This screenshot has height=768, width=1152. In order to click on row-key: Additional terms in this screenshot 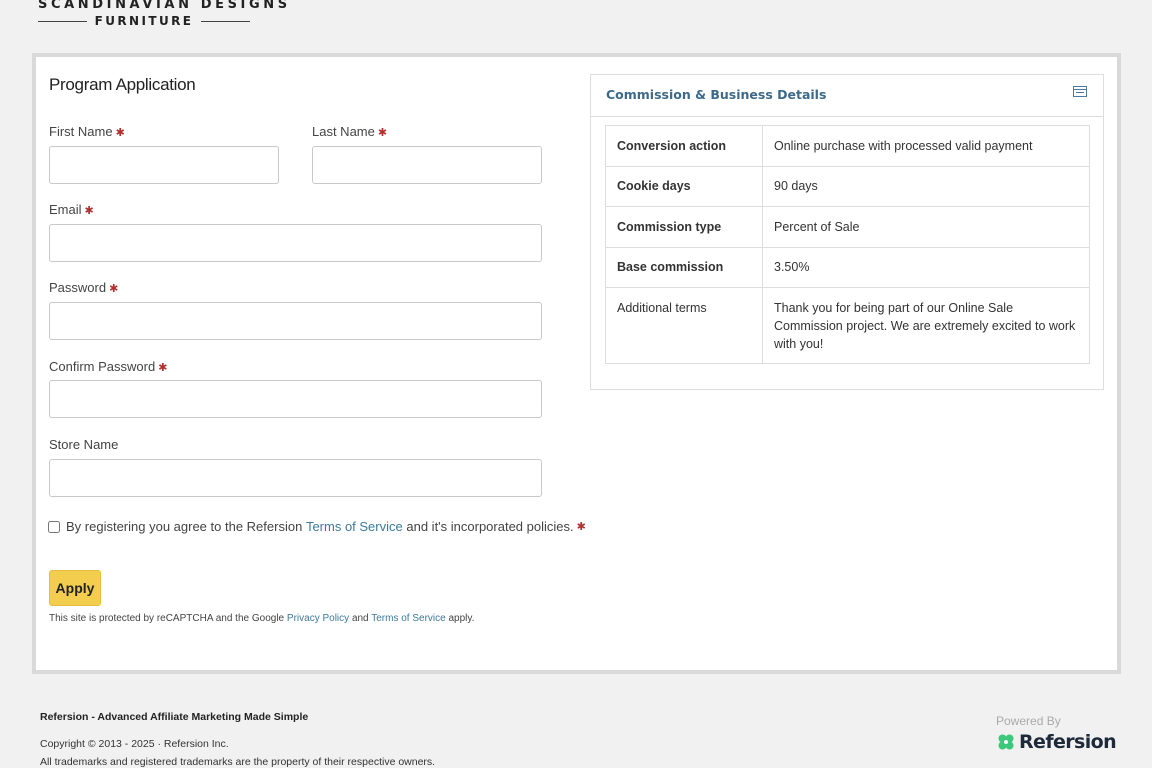, I will do `click(684, 325)`.